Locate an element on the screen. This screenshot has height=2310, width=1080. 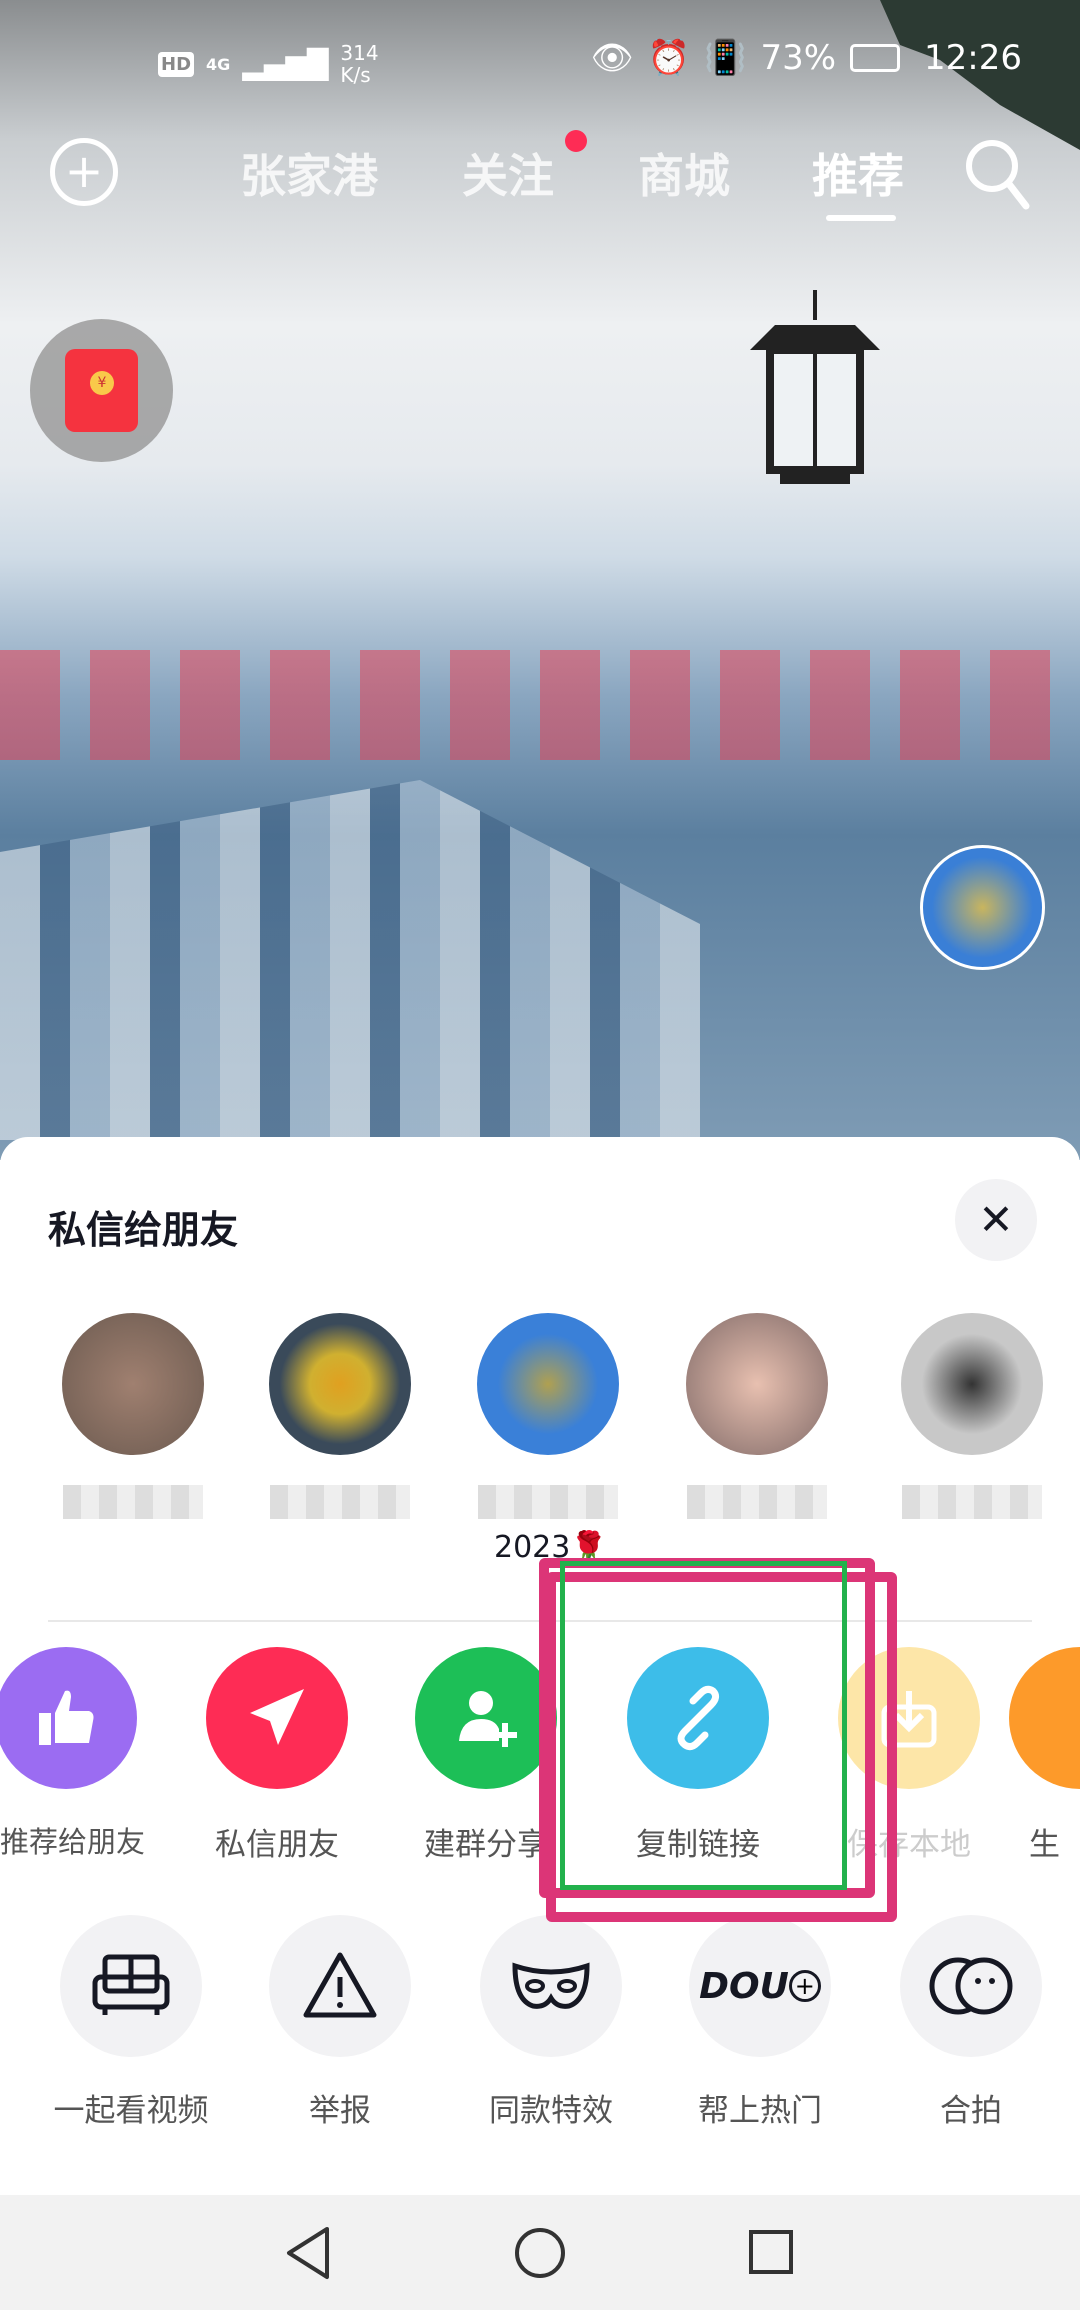
home-icon is located at coordinates (540, 2253).